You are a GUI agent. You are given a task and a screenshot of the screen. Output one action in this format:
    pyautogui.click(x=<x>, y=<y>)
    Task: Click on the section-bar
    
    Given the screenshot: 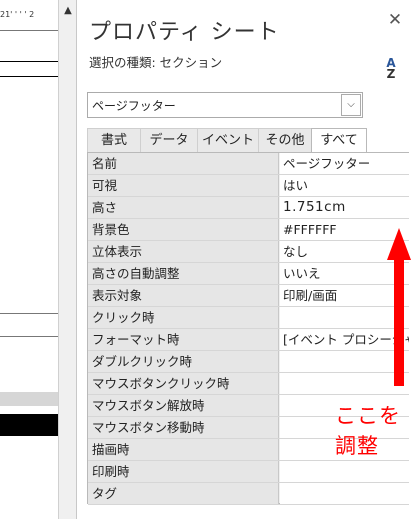 What is the action you would take?
    pyautogui.click(x=29, y=425)
    